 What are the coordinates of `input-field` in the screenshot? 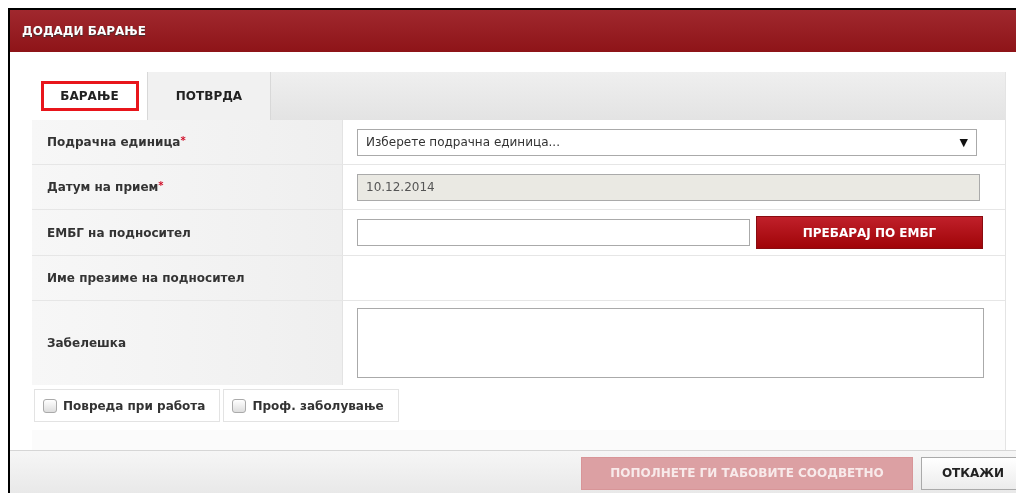 It's located at (553, 232).